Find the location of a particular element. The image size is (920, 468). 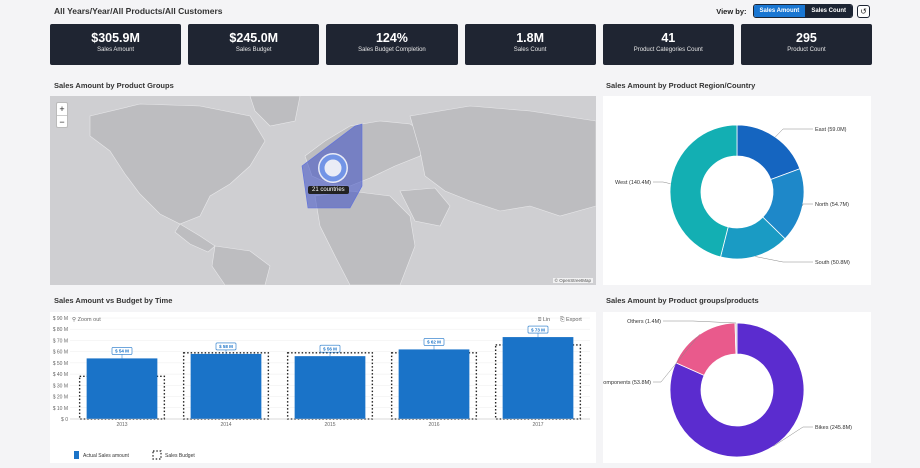

kpi-value: $245.0M is located at coordinates (254, 38).